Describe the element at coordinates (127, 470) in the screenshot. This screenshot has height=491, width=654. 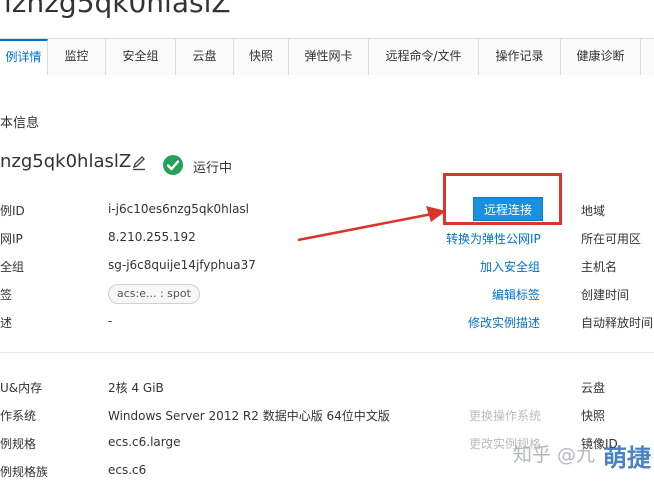
I see `value-instance-family: ecs.c6` at that location.